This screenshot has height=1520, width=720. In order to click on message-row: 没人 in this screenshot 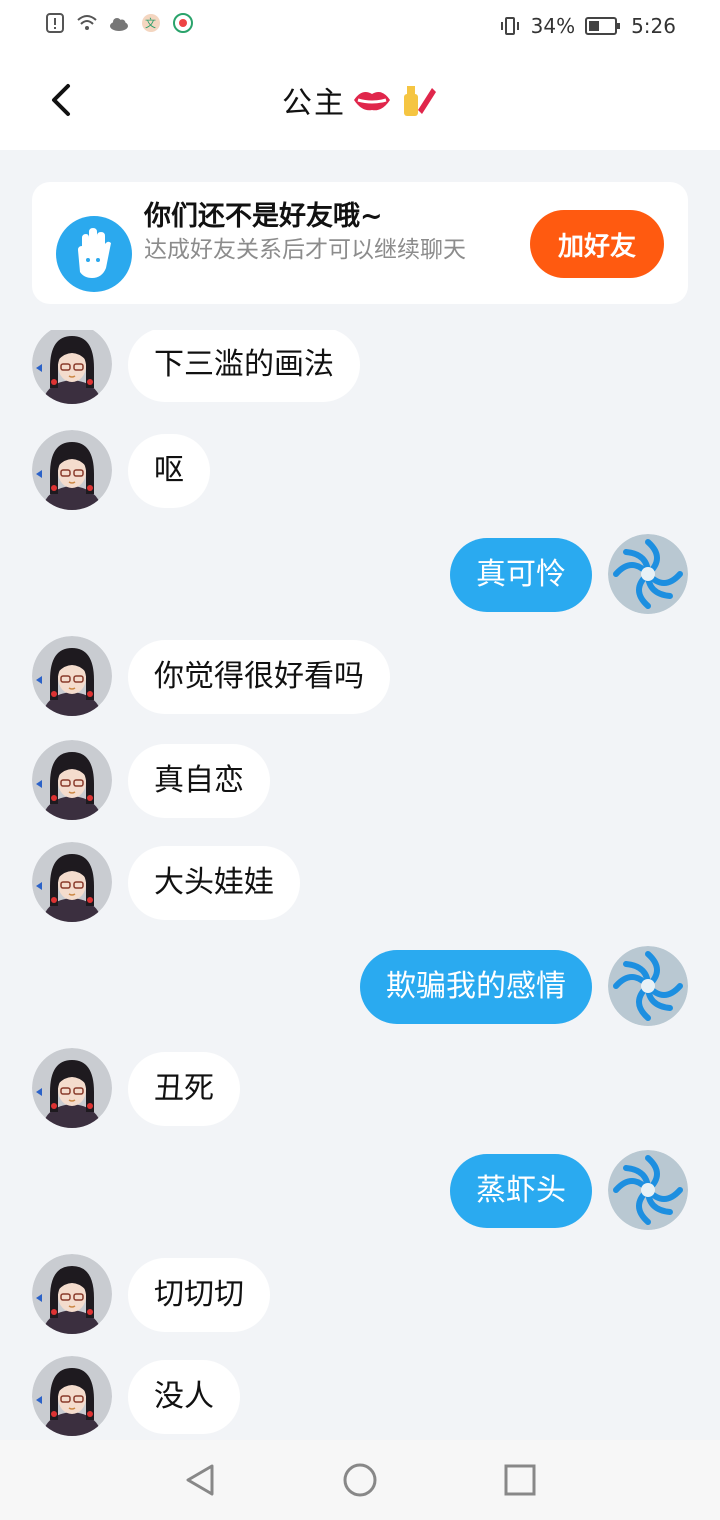, I will do `click(360, 1397)`.